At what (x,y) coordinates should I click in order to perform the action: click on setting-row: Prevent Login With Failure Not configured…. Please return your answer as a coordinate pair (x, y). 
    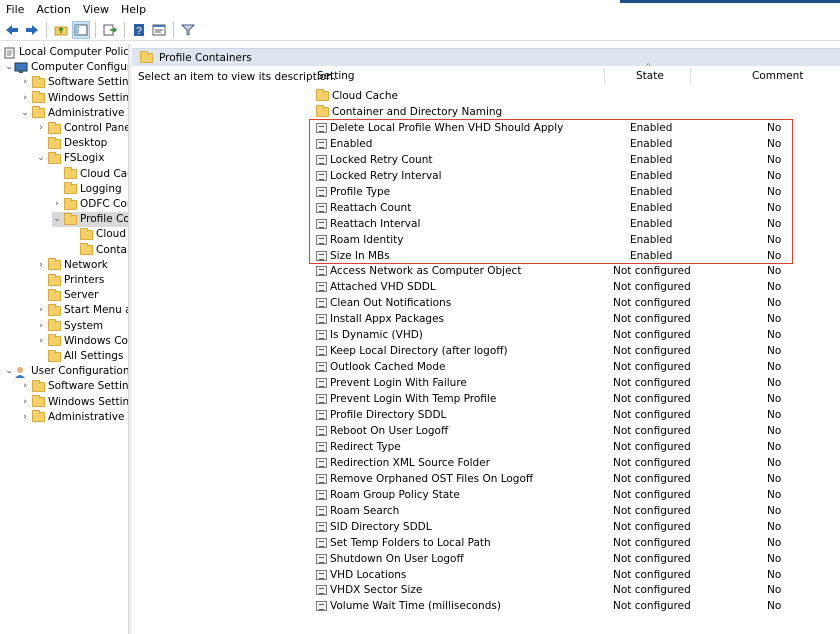
    Looking at the image, I should click on (577, 383).